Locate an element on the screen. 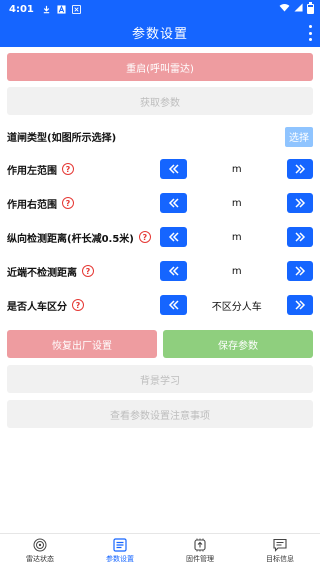 Image resolution: width=320 pixels, height=568 pixels. bottom-nav: 雷达状态 参数设置 固件管理 目标信息 is located at coordinates (160, 550).